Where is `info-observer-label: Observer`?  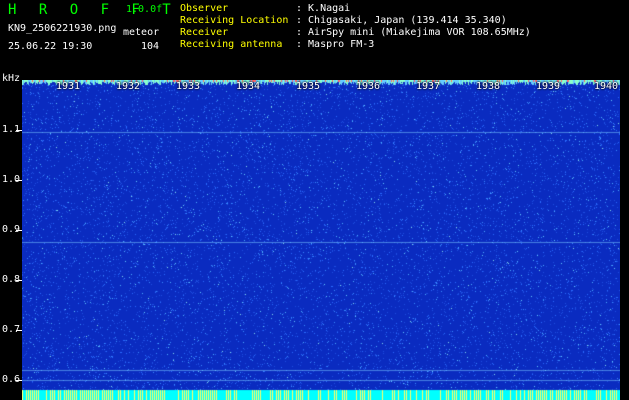
info-observer-label: Observer is located at coordinates (204, 8).